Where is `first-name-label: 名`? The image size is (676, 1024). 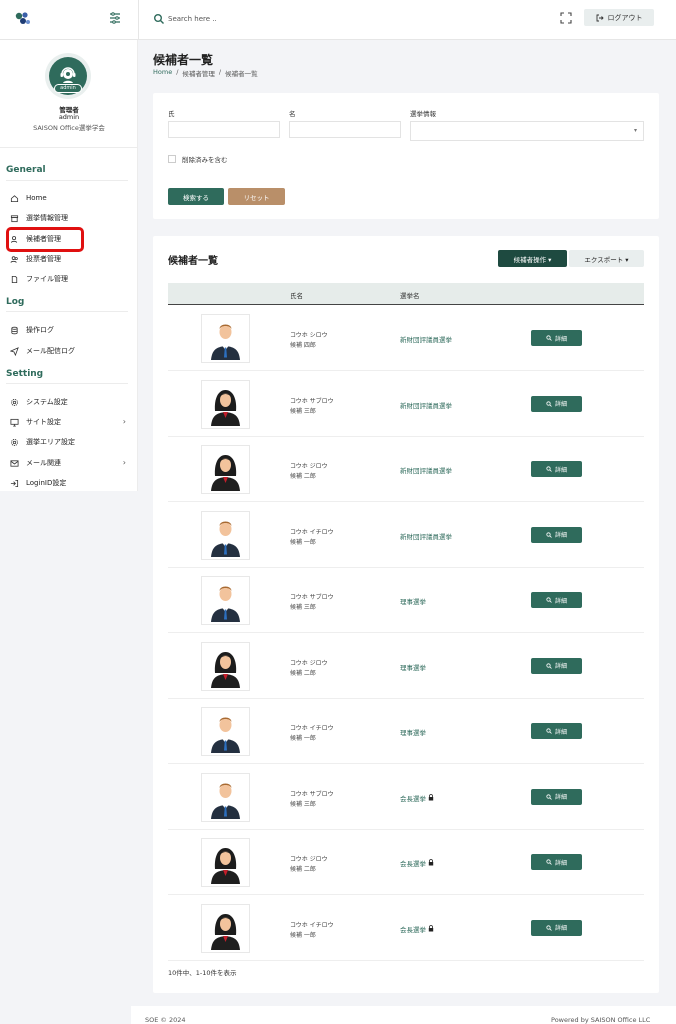 first-name-label: 名 is located at coordinates (292, 114).